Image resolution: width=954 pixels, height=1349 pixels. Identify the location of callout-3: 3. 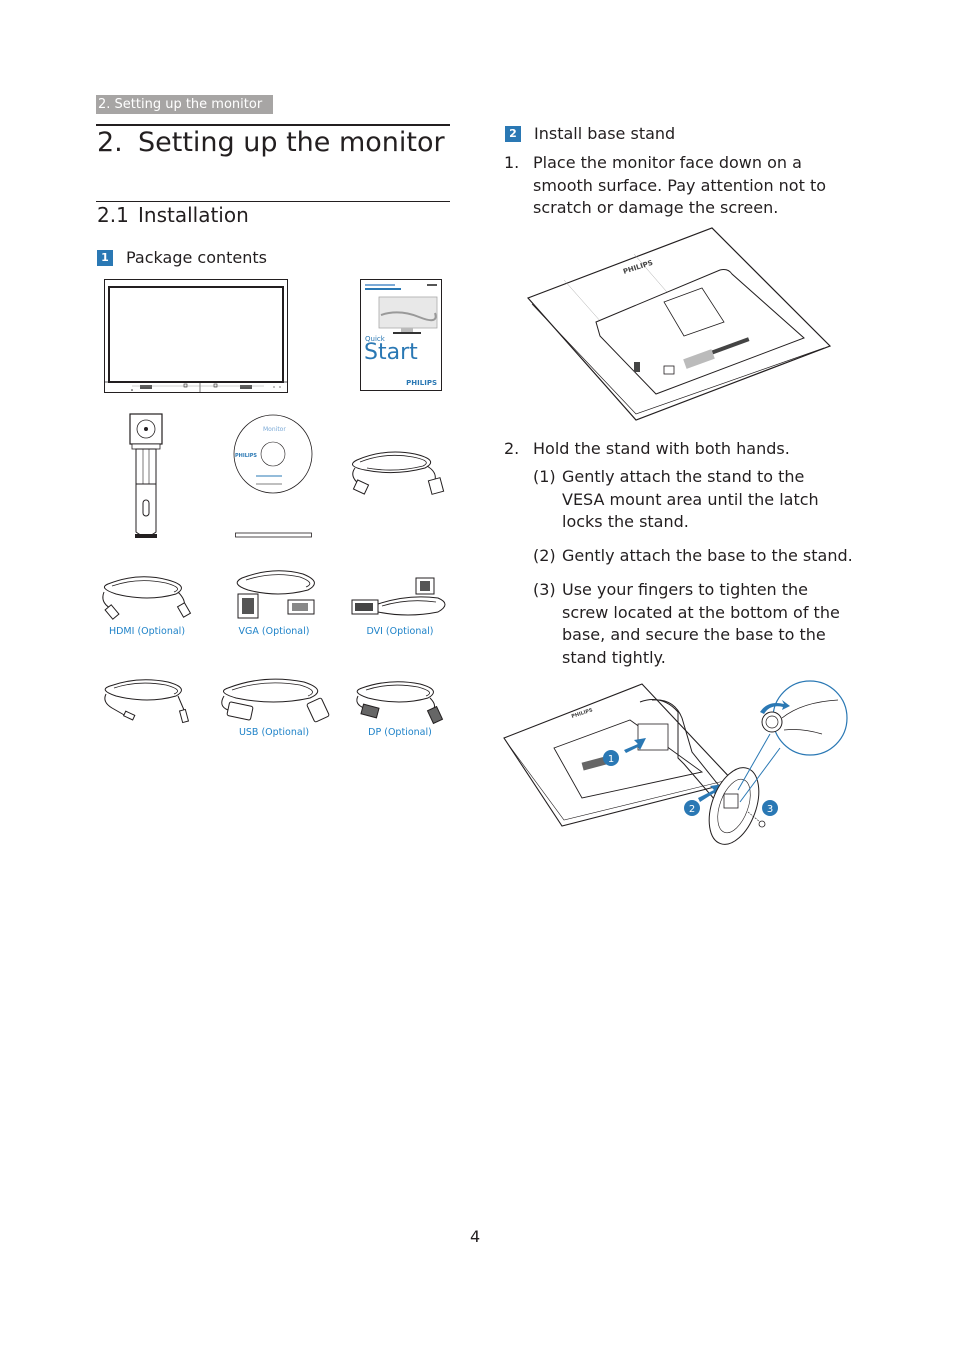
(770, 809).